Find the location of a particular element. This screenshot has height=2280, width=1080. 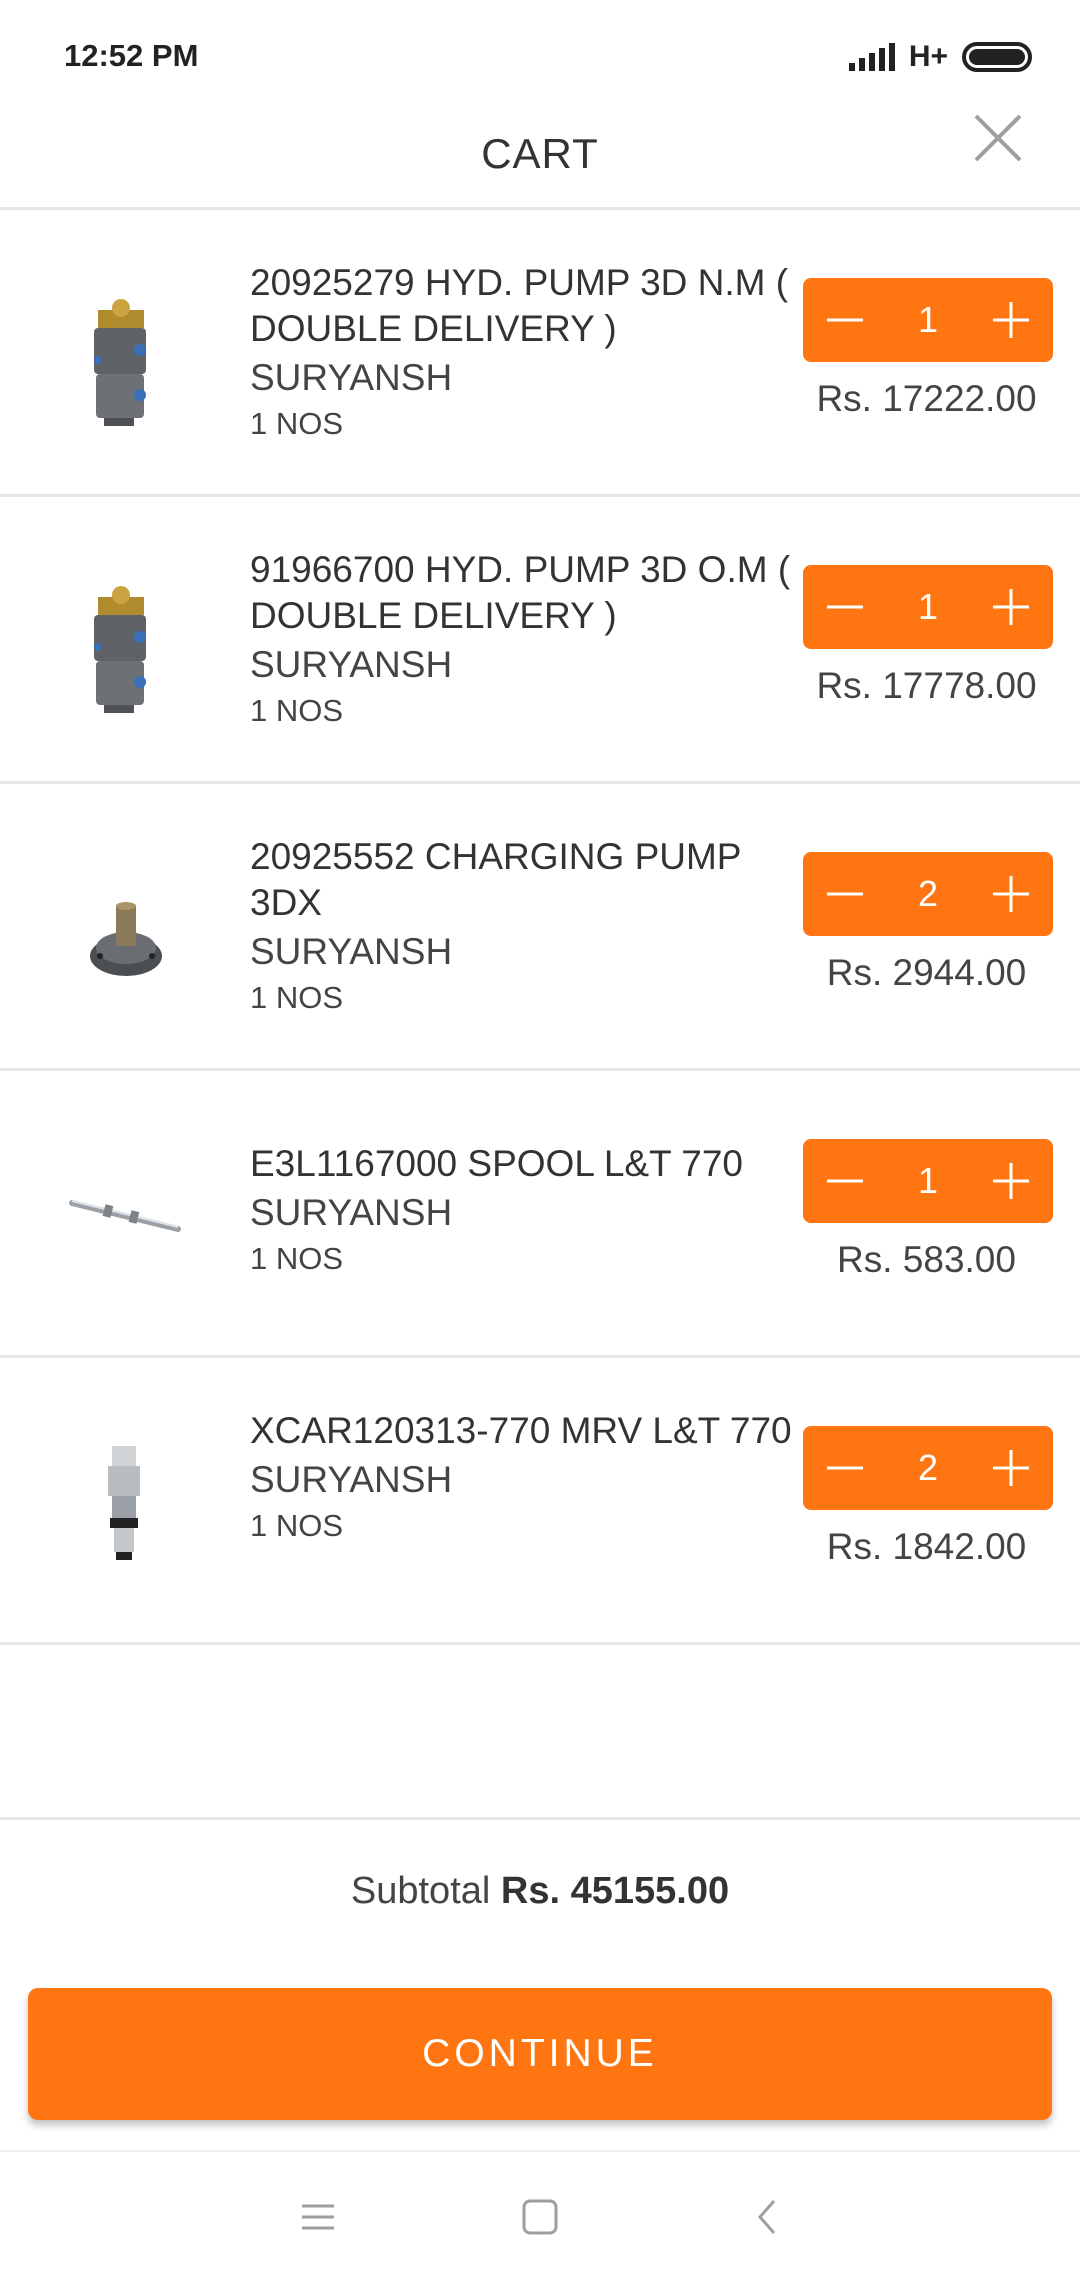

spool-image is located at coordinates (125, 1216).